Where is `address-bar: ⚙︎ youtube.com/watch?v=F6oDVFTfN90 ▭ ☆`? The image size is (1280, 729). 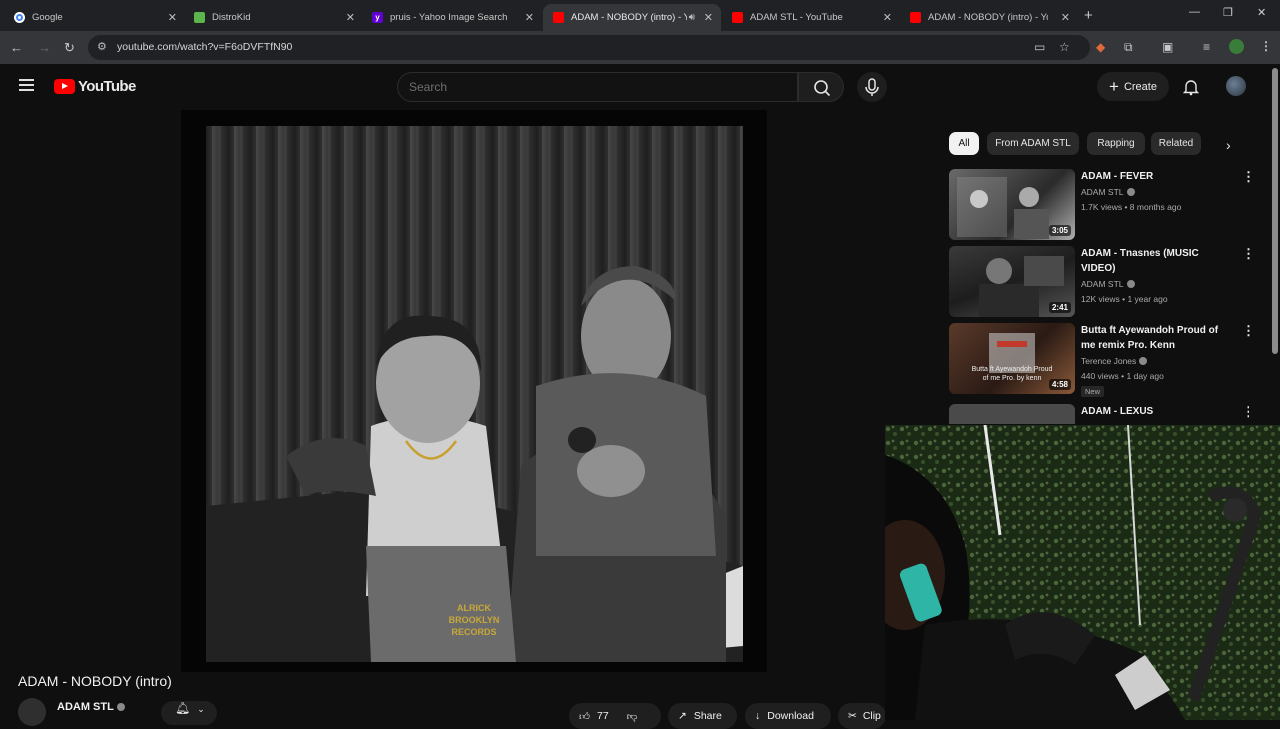 address-bar: ⚙︎ youtube.com/watch?v=F6oDVFTfN90 ▭ ☆ is located at coordinates (589, 47).